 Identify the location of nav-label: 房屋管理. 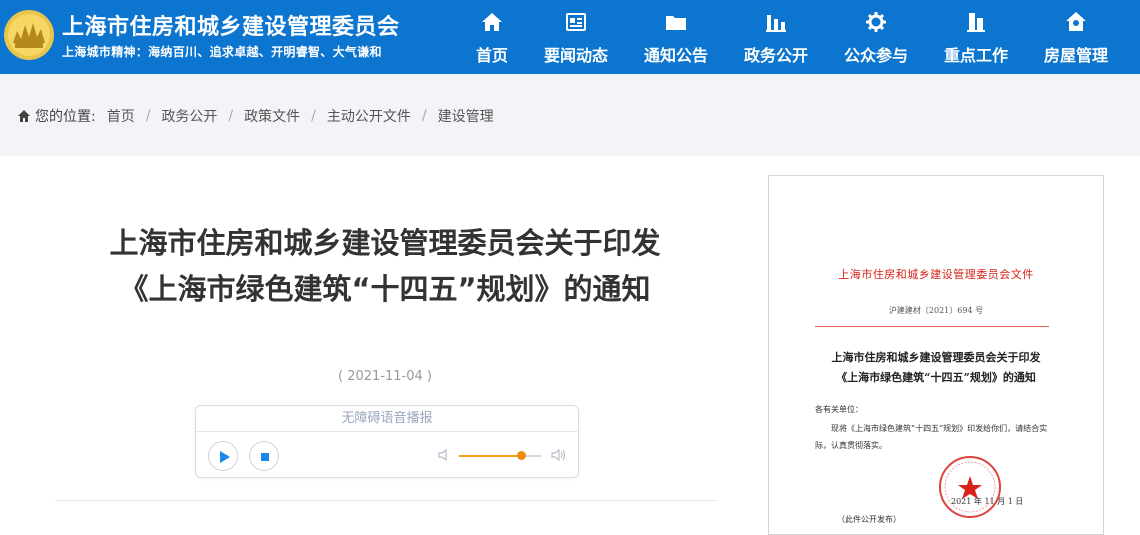
(1075, 55).